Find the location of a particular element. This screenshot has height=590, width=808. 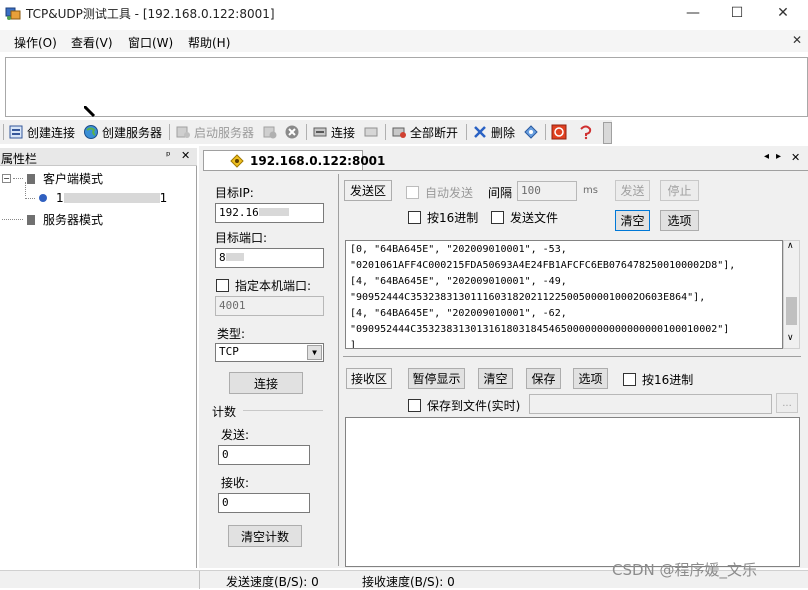

connection-tab-icon is located at coordinates (237, 161).